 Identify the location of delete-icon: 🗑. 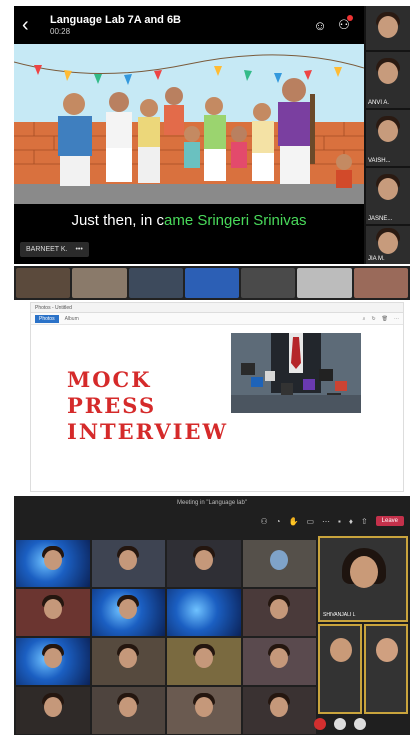
(385, 319).